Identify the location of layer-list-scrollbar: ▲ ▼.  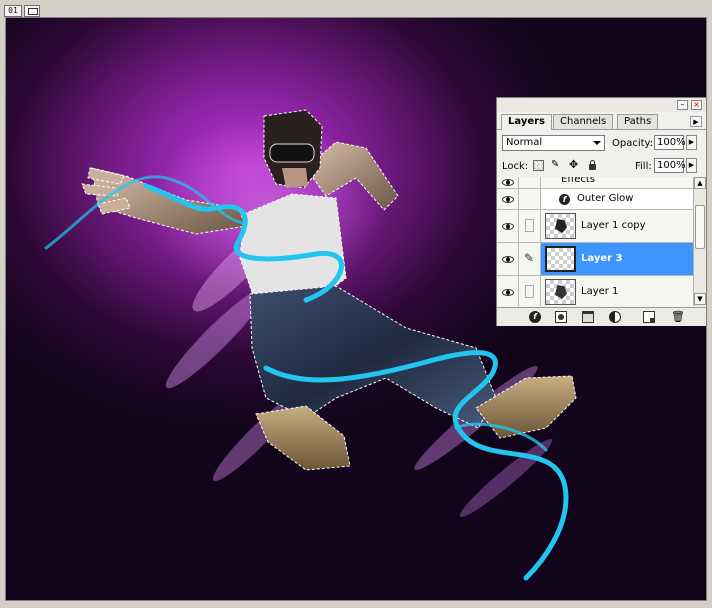
(699, 241).